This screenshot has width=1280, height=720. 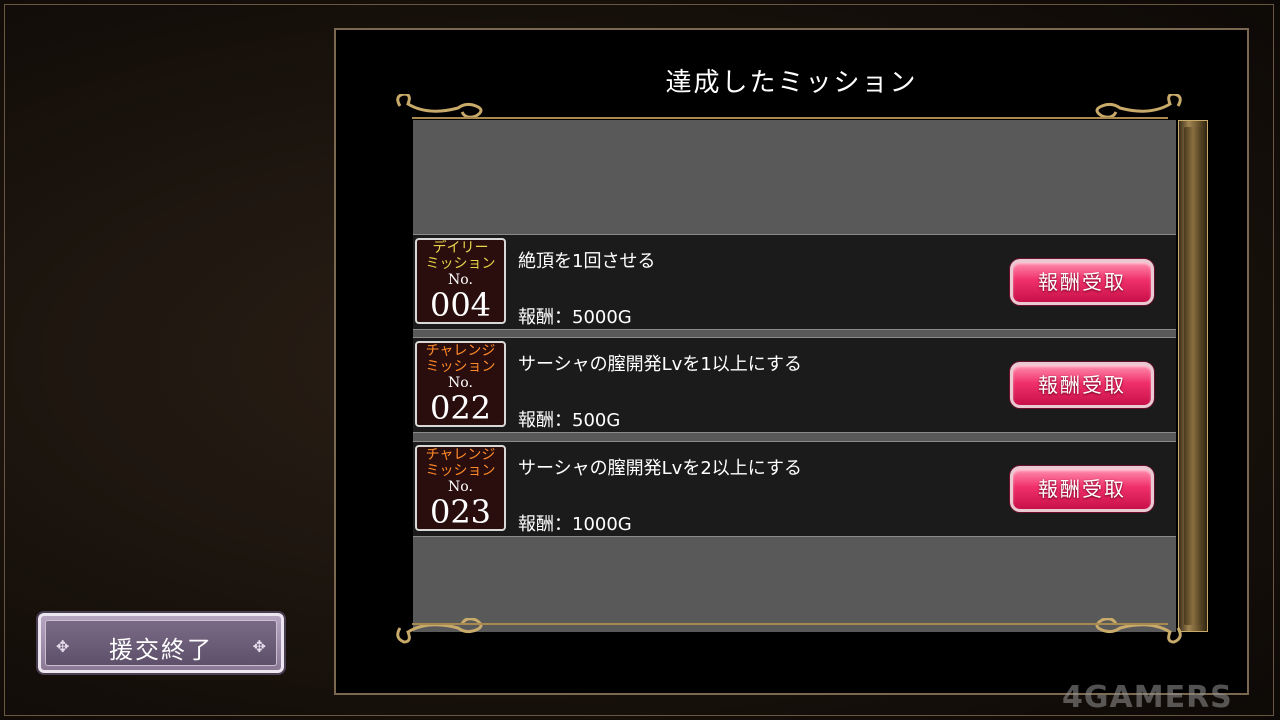 I want to click on badge-number: 004, so click(x=460, y=305).